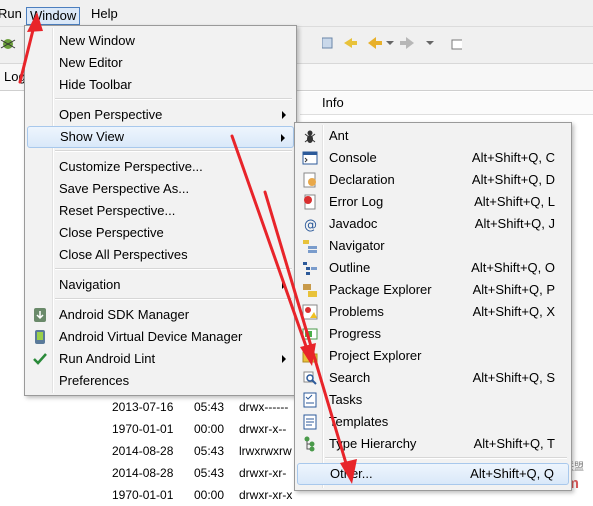 The image size is (593, 506). I want to click on menu-bar: Run Window Help, so click(296, 13).